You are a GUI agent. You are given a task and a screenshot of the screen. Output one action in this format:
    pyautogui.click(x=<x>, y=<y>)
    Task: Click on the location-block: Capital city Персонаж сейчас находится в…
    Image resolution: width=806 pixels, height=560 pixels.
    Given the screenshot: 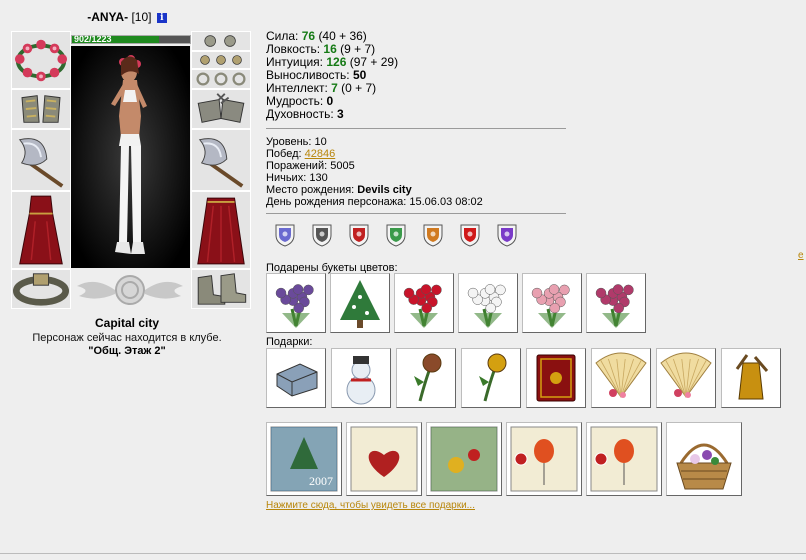 What is the action you would take?
    pyautogui.click(x=127, y=336)
    